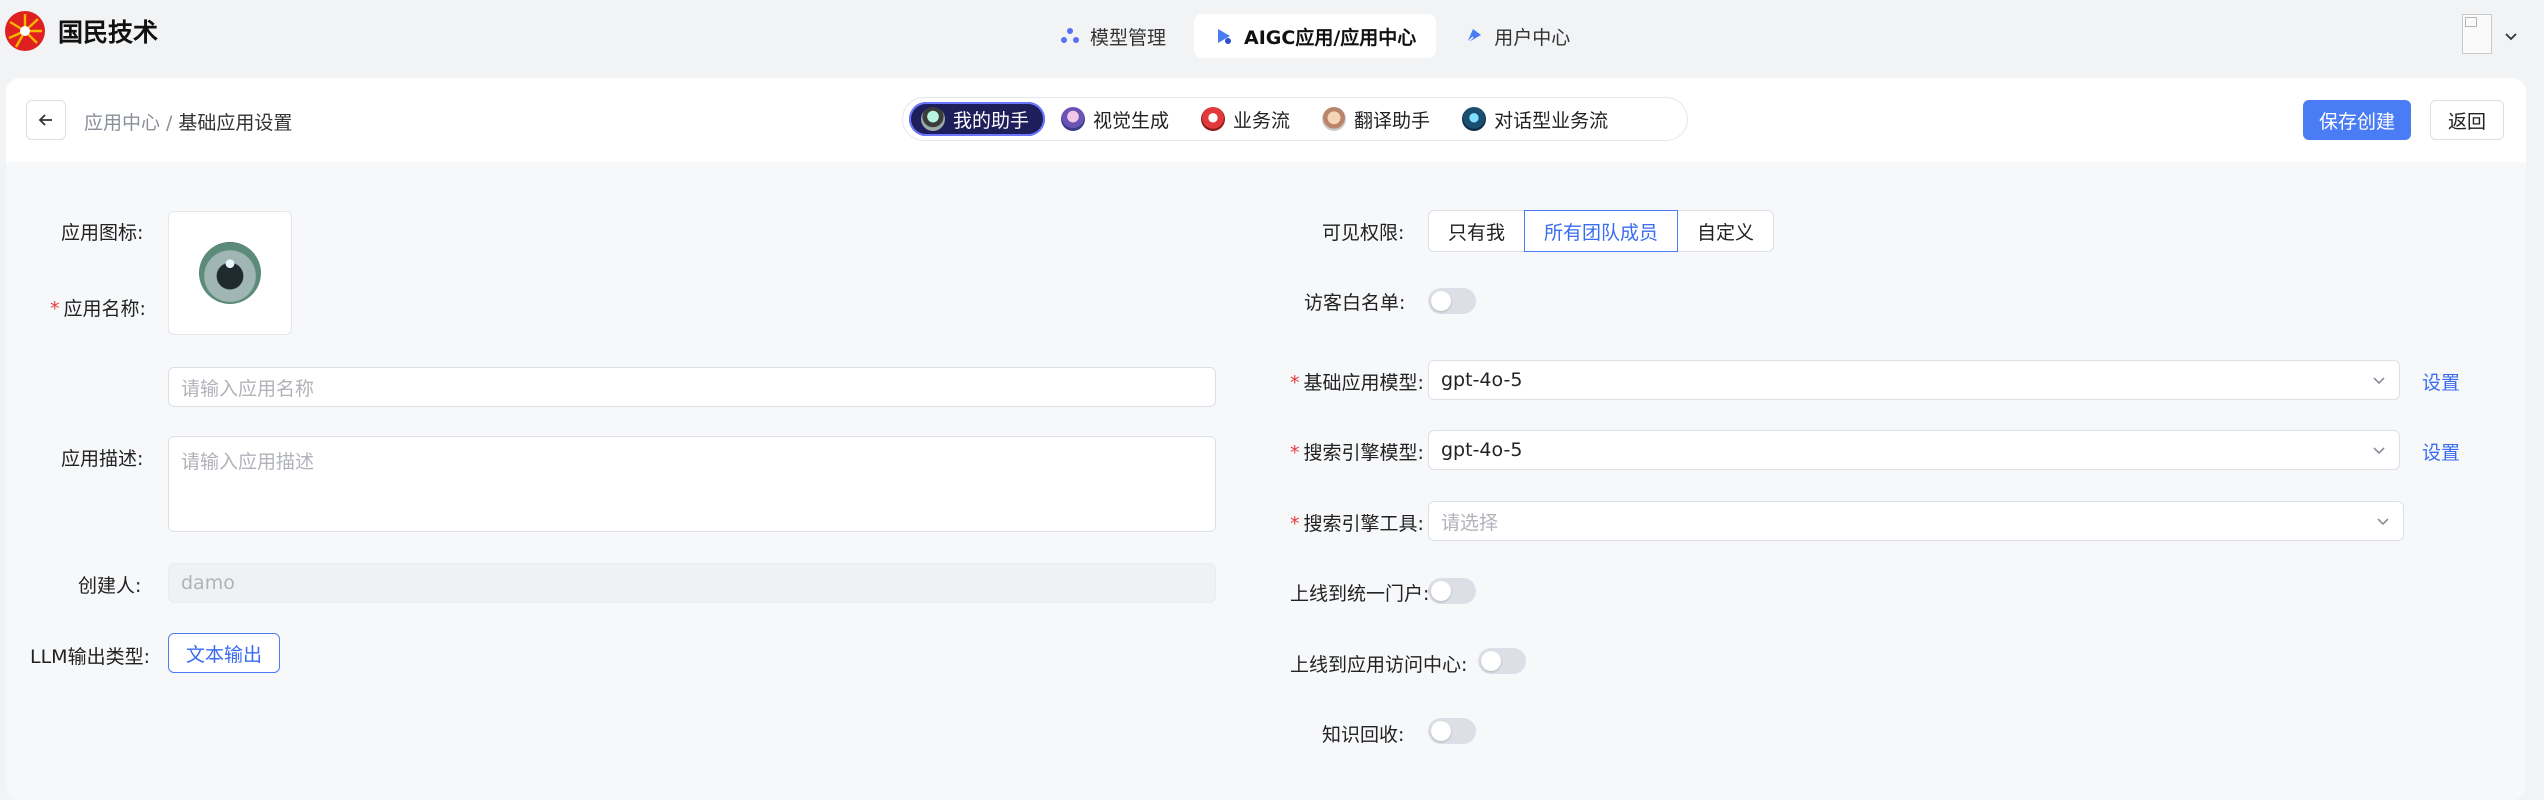 The width and height of the screenshot is (2544, 800). Describe the element at coordinates (1914, 450) in the screenshot. I see `search-model-select: gpt-4o-5` at that location.